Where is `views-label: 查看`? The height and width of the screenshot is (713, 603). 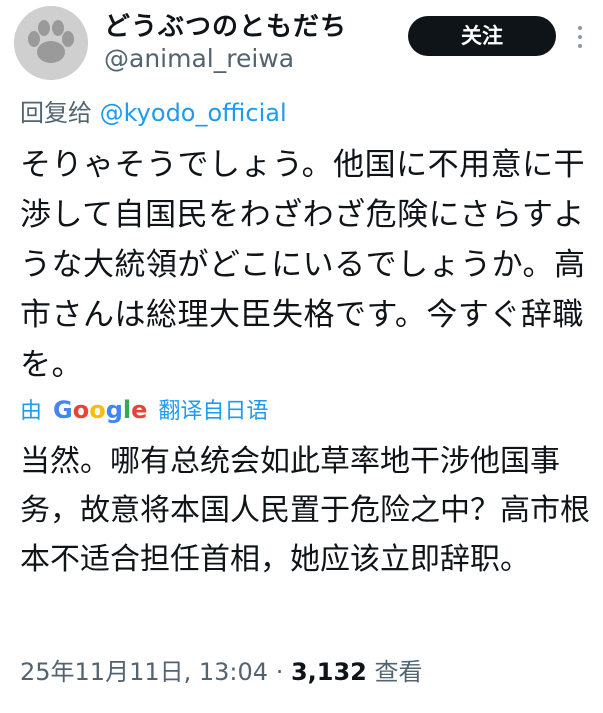
views-label: 查看 is located at coordinates (398, 672).